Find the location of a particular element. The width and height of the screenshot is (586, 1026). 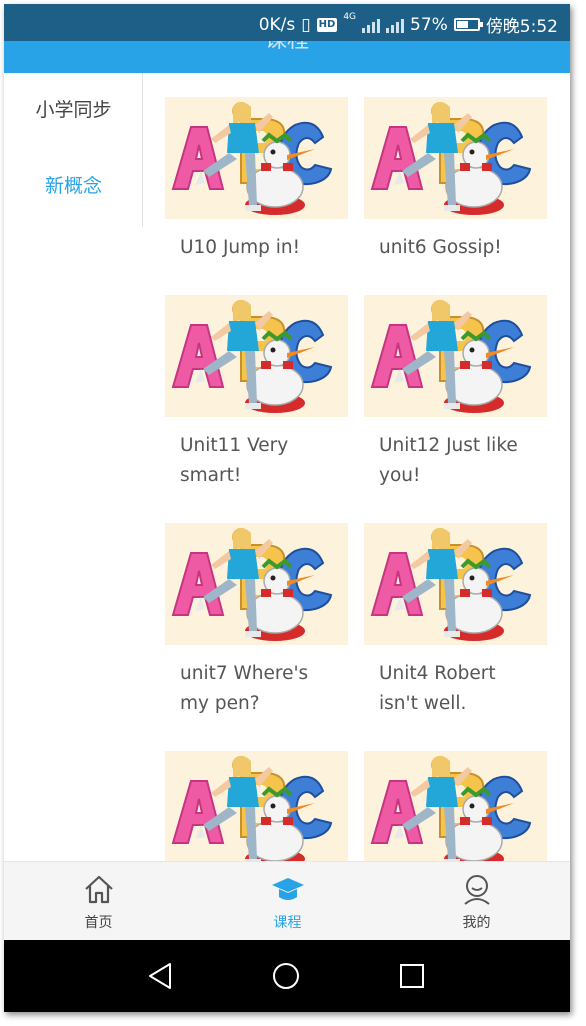

sidebar-item-primary-sync: 小学同步 is located at coordinates (73, 108).